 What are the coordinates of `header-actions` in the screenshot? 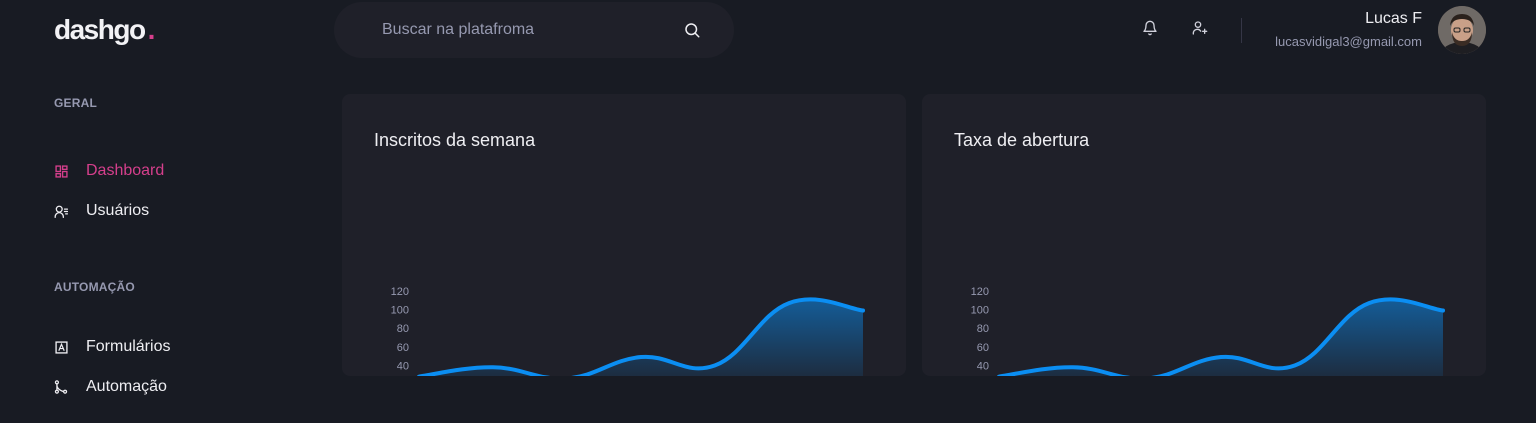 It's located at (1175, 28).